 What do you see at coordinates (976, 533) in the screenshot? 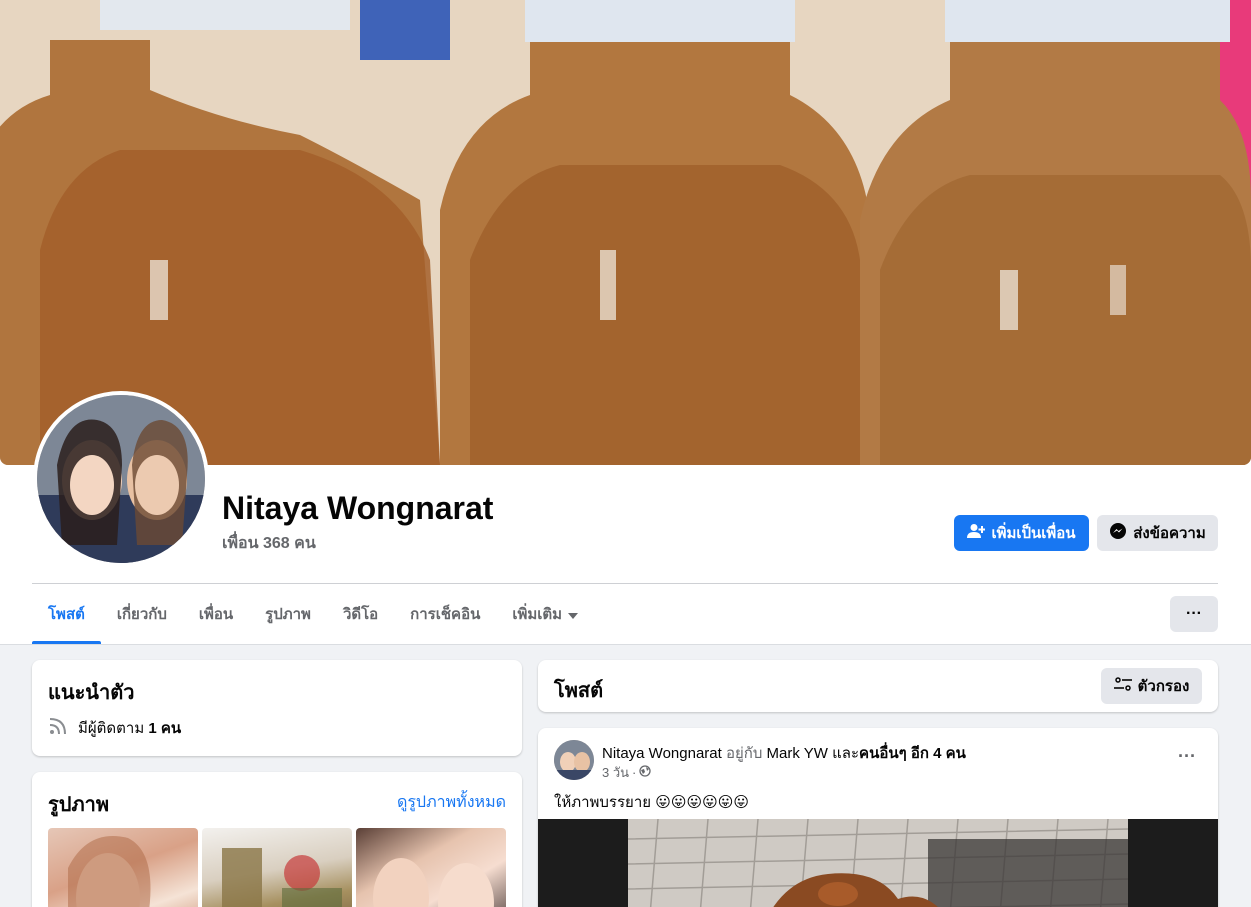
I see `add-friend-icon` at bounding box center [976, 533].